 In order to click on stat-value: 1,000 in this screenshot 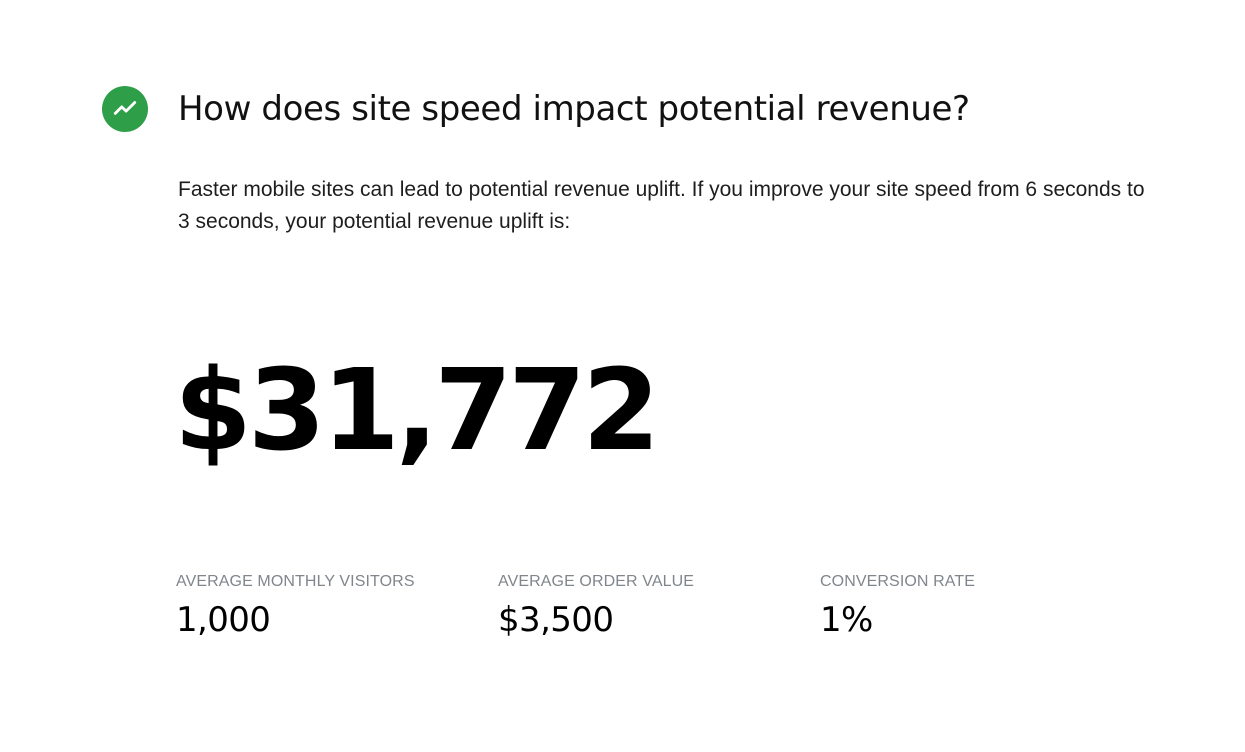, I will do `click(223, 620)`.